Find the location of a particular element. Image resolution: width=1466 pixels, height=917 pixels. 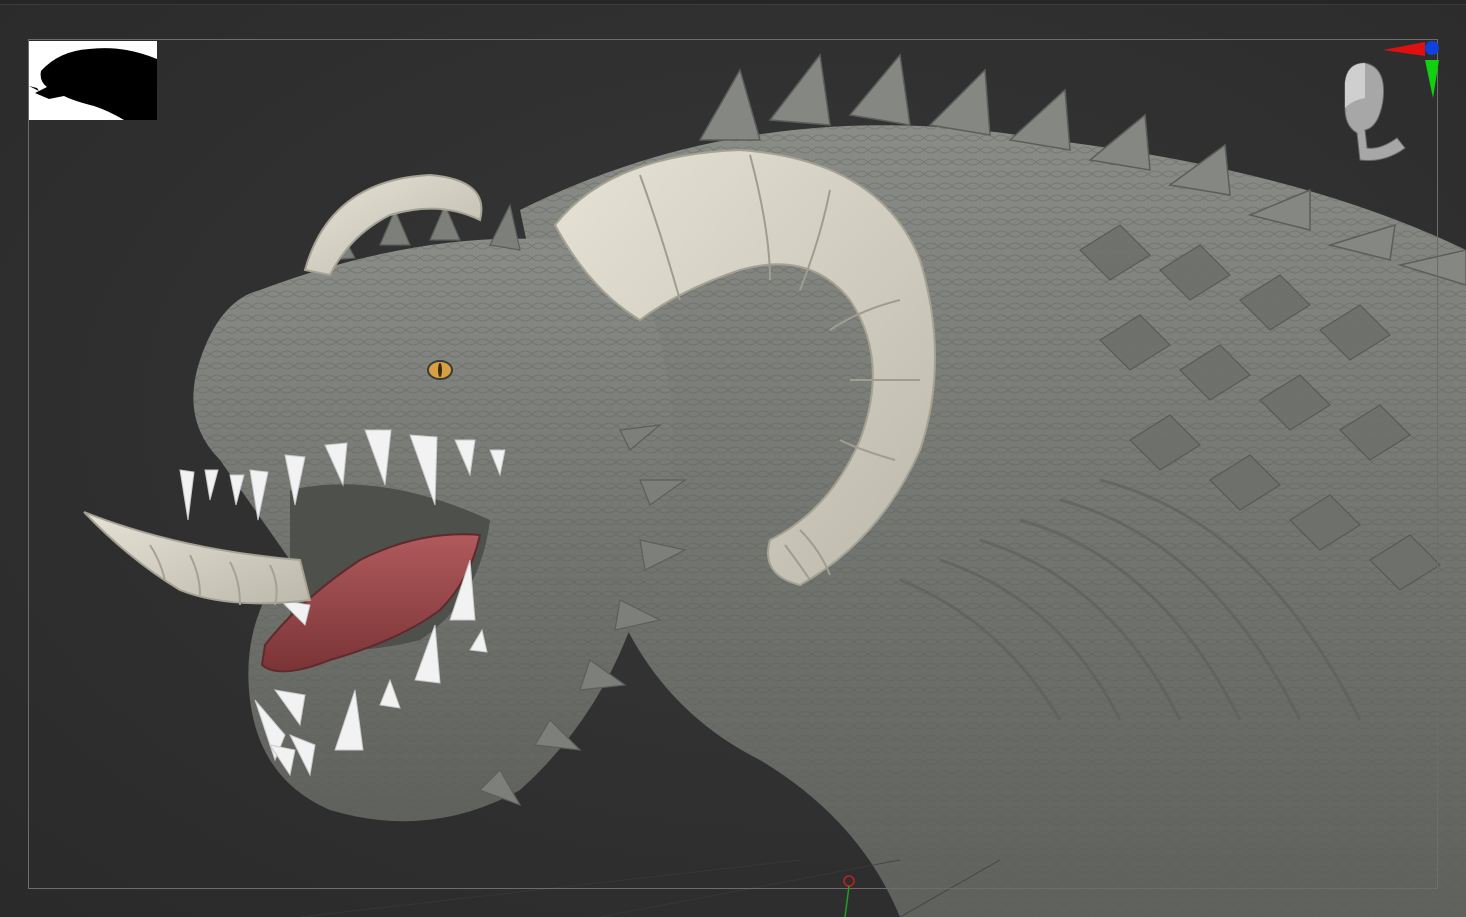

y-axis-arrow-icon is located at coordinates (1432, 79).